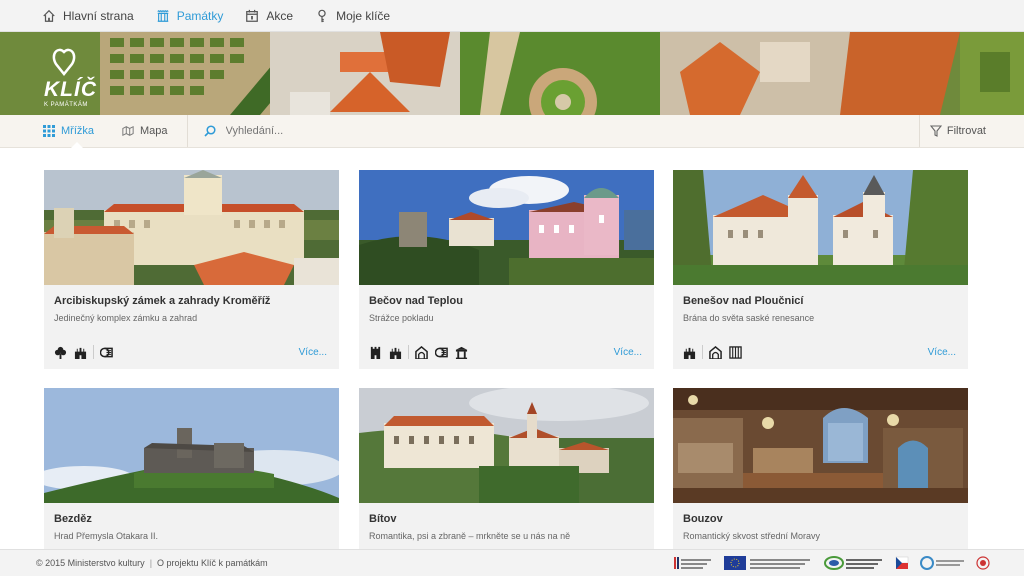 The width and height of the screenshot is (1024, 576). I want to click on eu-program-logo, so click(694, 563).